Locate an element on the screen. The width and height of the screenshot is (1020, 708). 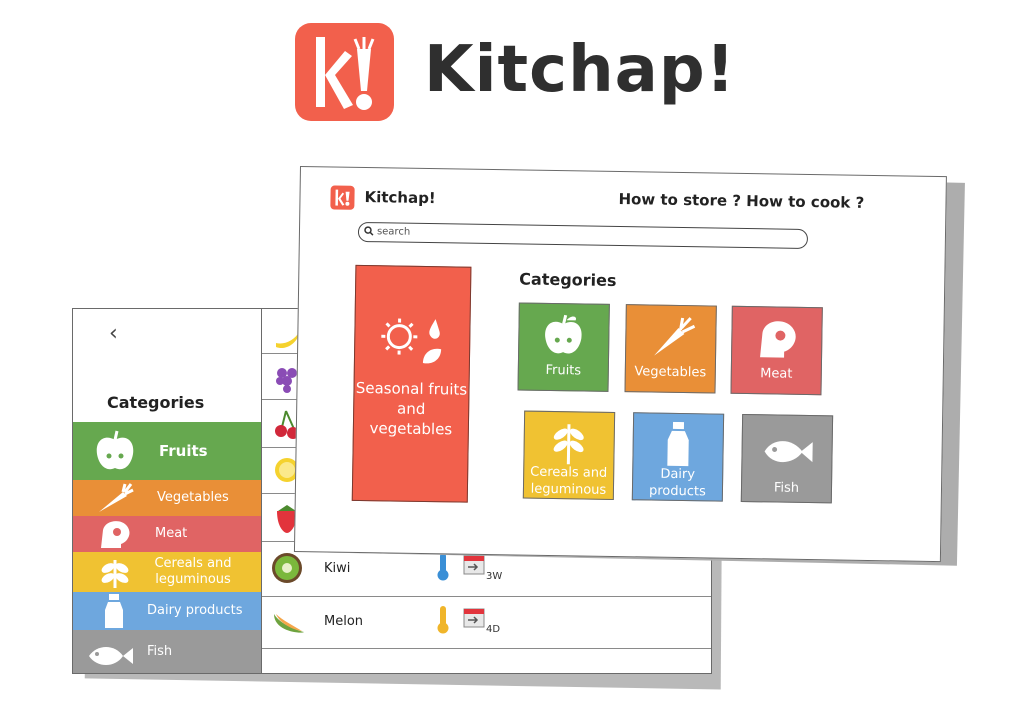
search-icon is located at coordinates (369, 231).